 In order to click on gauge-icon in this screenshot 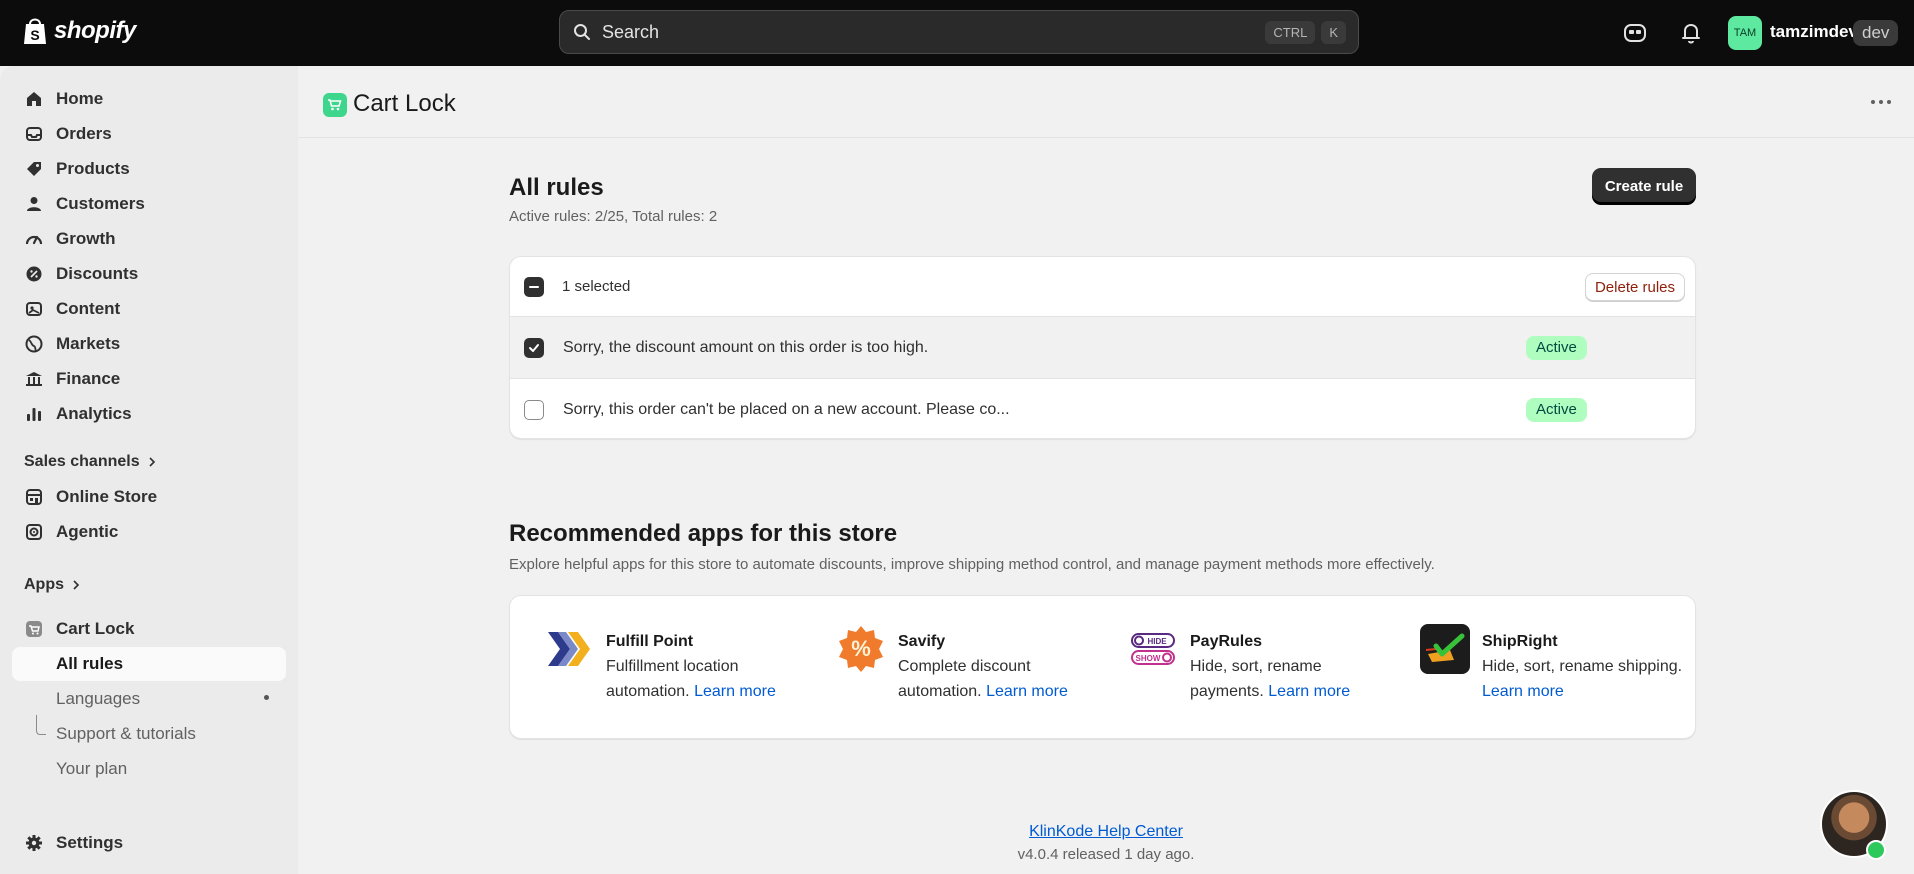, I will do `click(34, 240)`.